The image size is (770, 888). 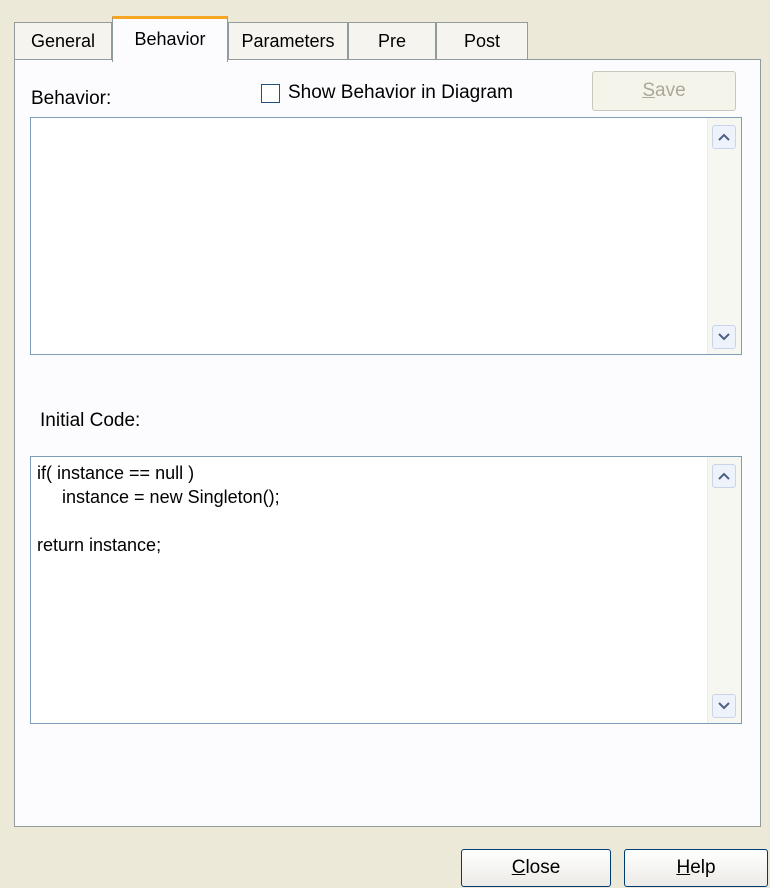 I want to click on close-accelerator: C, so click(x=518, y=867).